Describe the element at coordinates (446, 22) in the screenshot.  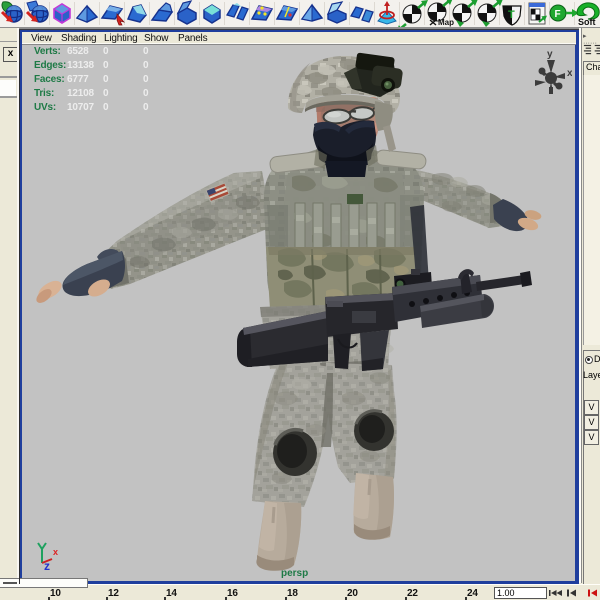
I see `svg-text: Map` at that location.